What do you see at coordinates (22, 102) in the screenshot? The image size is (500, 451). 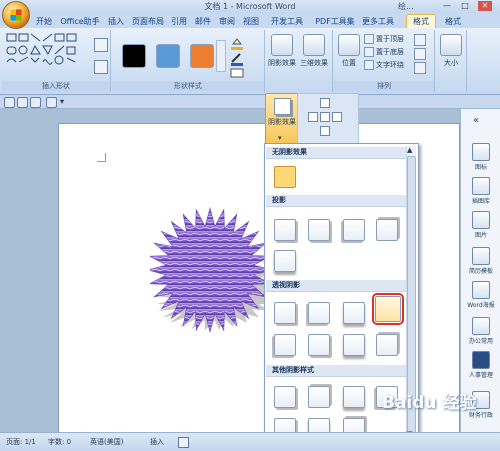 I see `undo-icon` at bounding box center [22, 102].